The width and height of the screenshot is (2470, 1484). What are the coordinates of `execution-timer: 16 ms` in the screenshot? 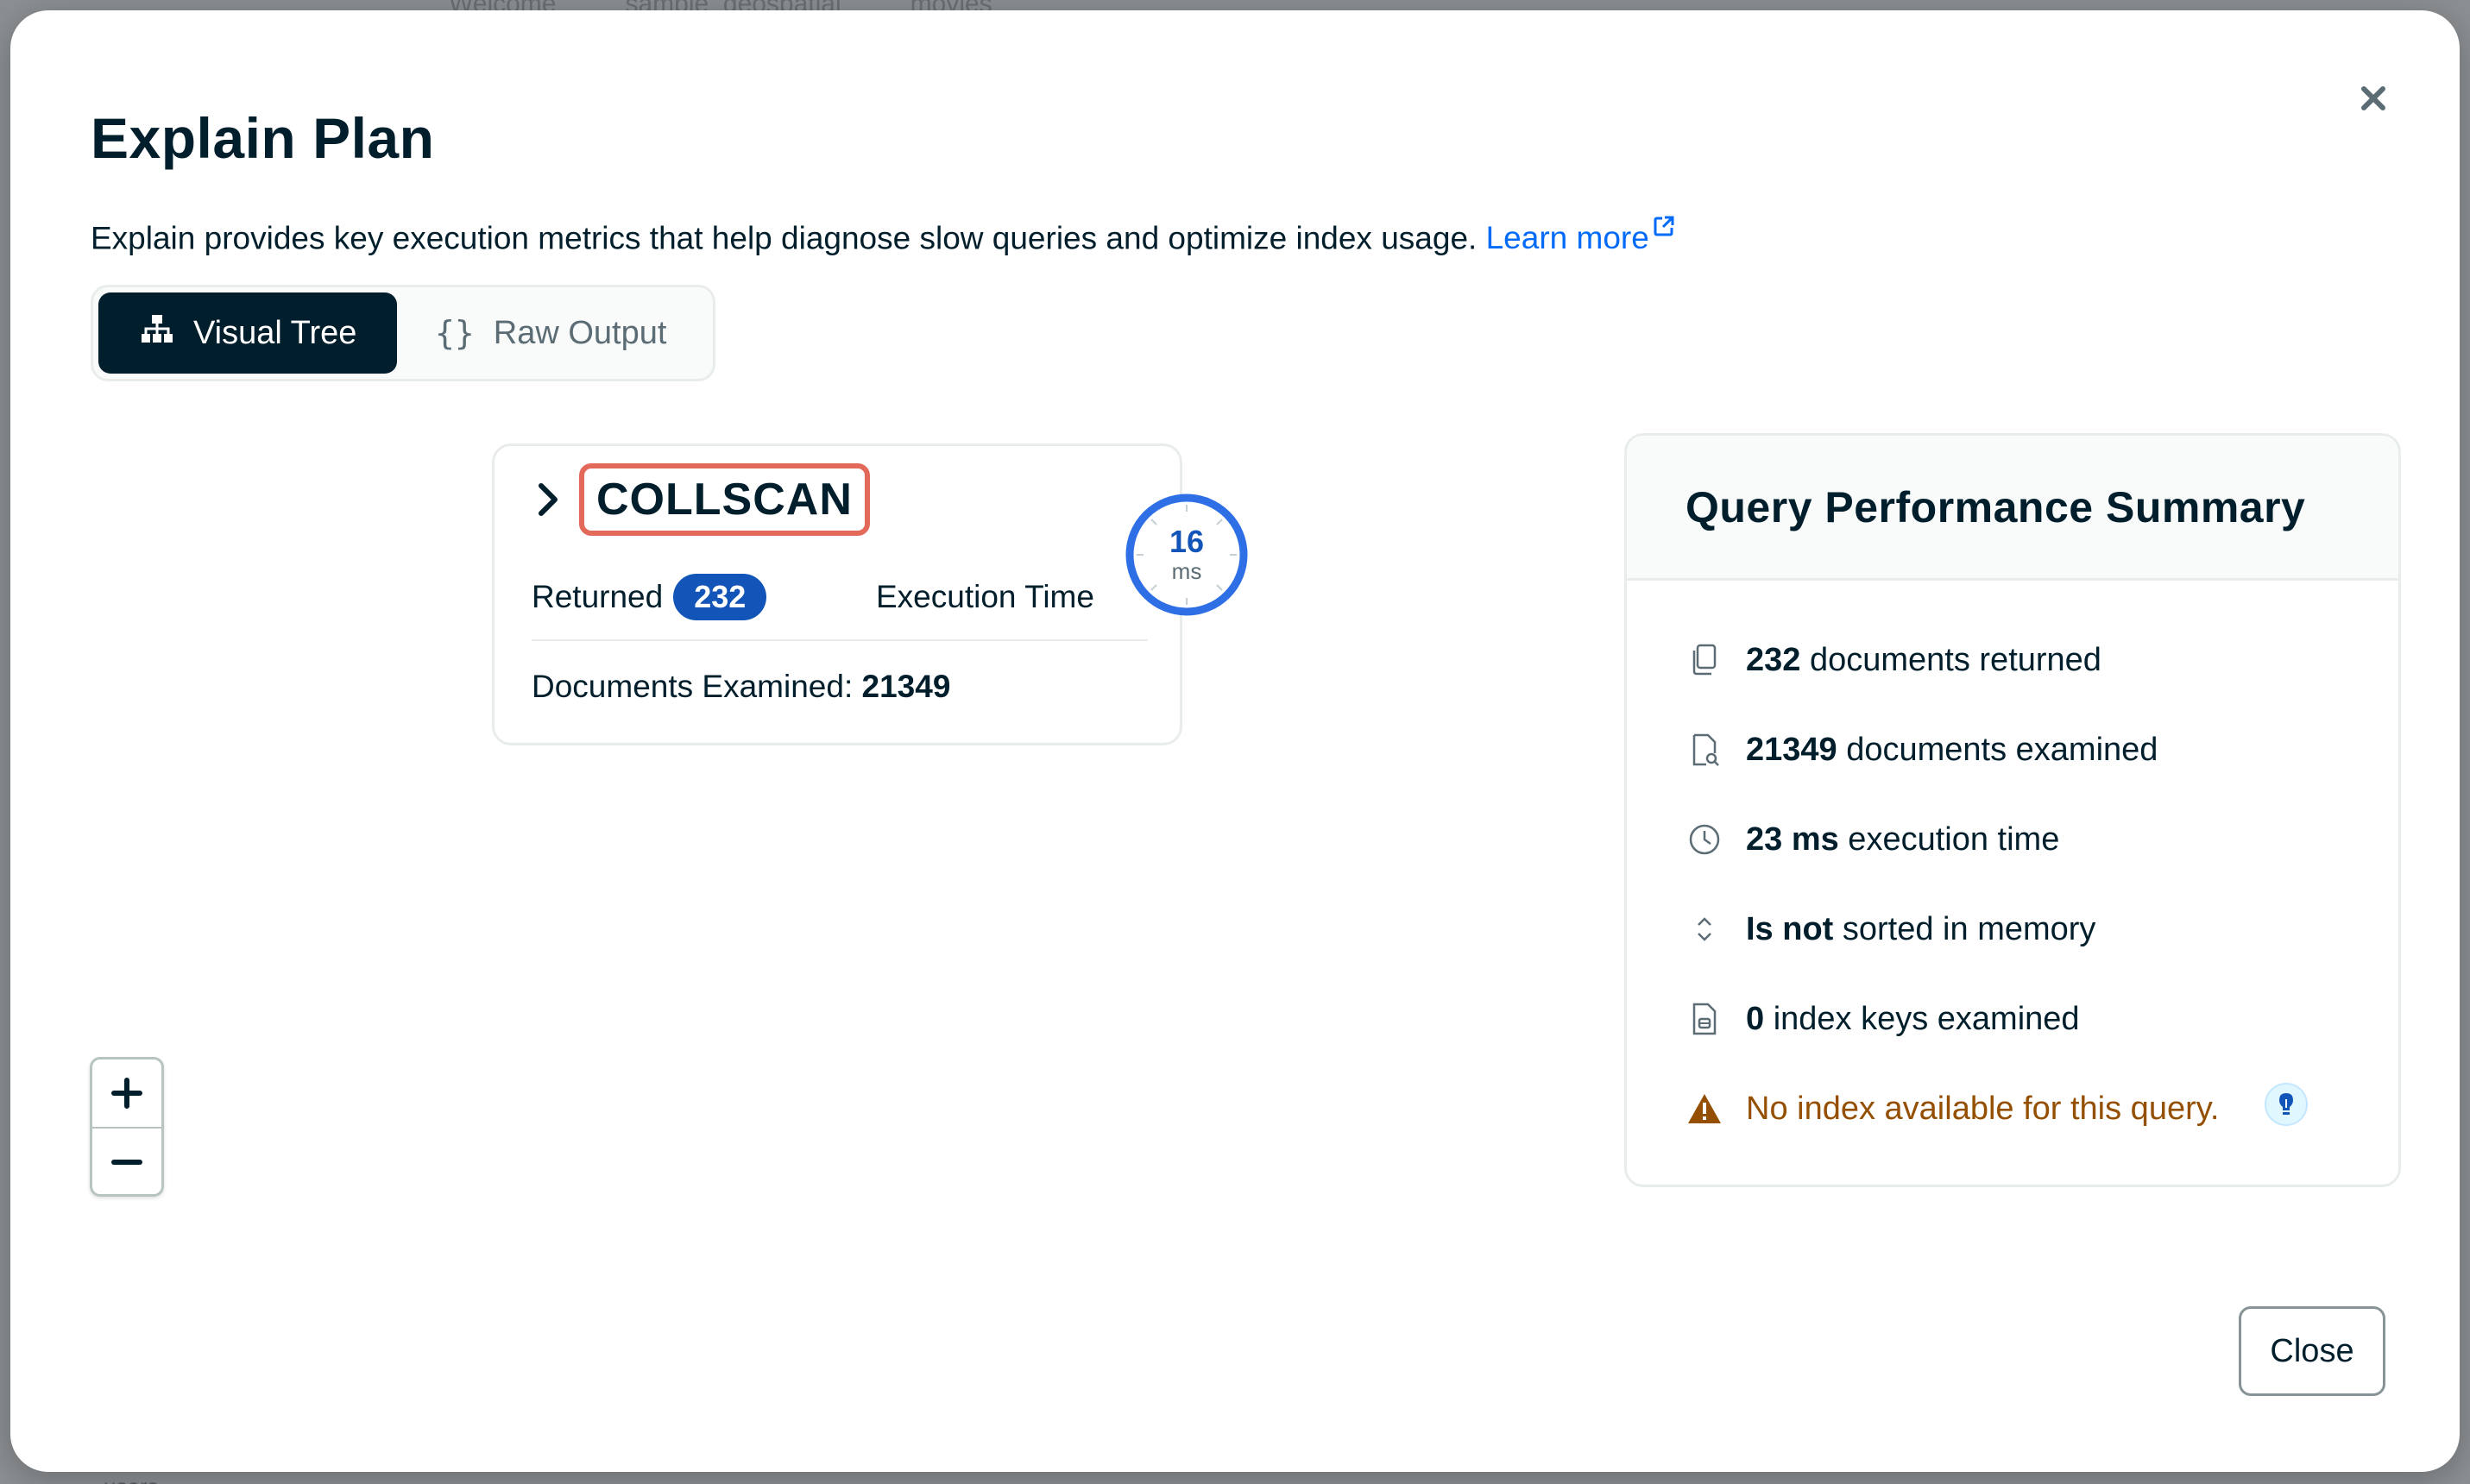 It's located at (1187, 555).